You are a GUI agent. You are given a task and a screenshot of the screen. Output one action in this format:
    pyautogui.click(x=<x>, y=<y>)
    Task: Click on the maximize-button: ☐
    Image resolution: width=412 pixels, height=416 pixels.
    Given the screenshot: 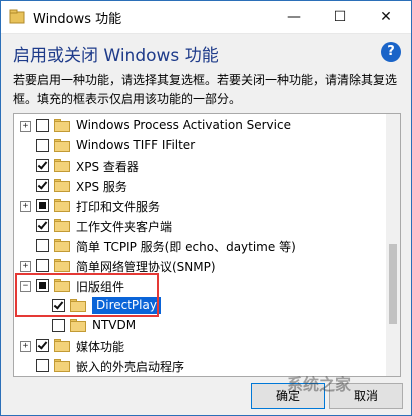 What is the action you would take?
    pyautogui.click(x=340, y=17)
    